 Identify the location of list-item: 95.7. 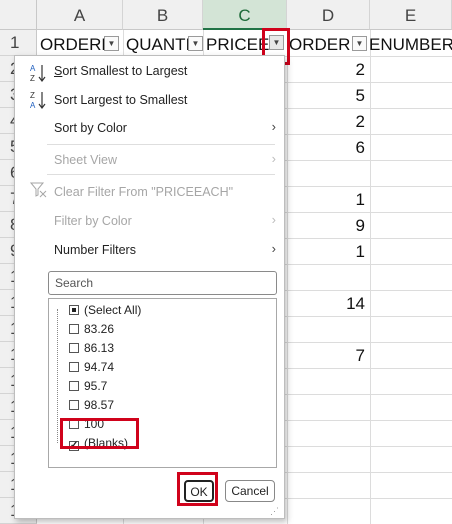
(88, 386).